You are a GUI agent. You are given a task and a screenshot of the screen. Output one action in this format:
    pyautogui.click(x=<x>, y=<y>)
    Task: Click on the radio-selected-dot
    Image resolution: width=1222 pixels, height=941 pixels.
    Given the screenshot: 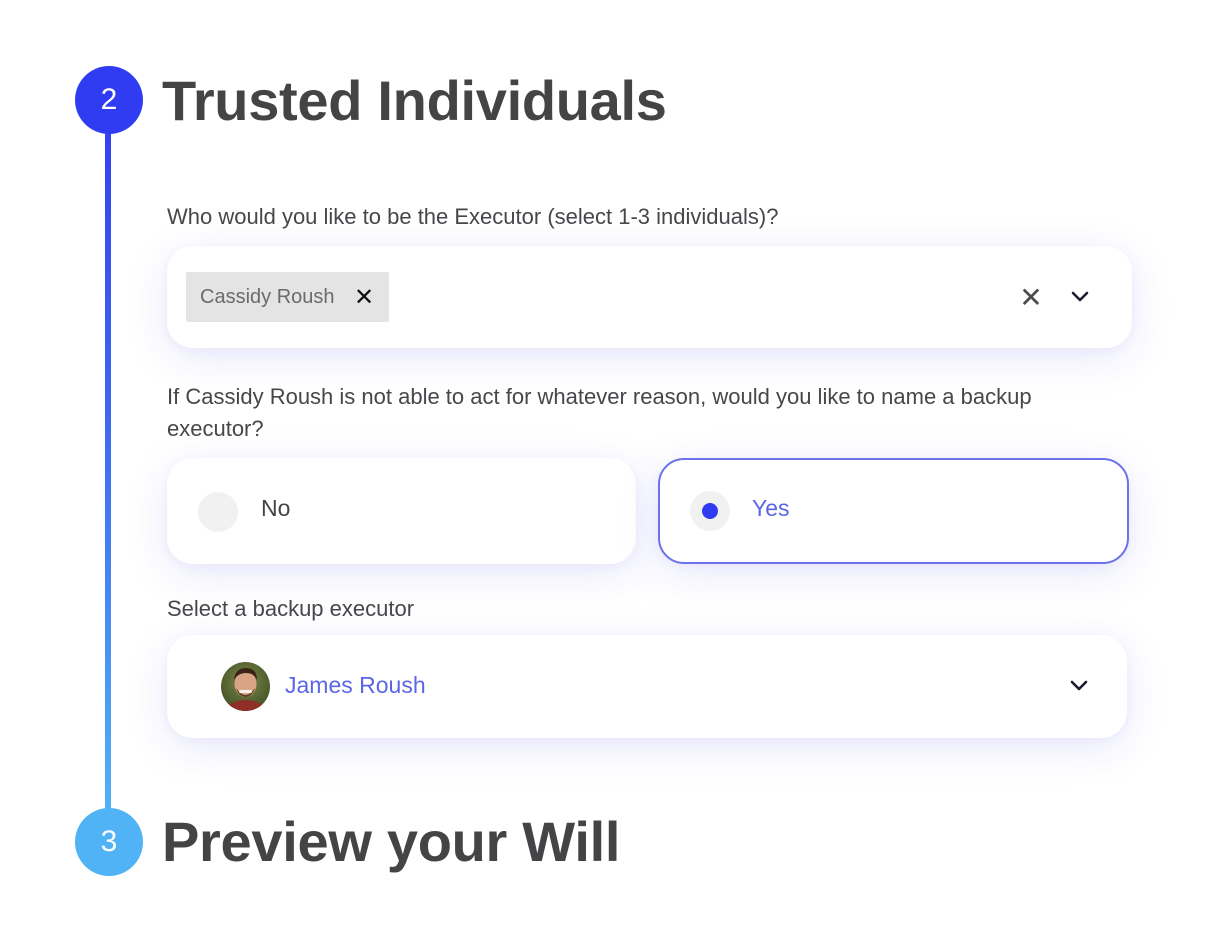 What is the action you would take?
    pyautogui.click(x=710, y=511)
    